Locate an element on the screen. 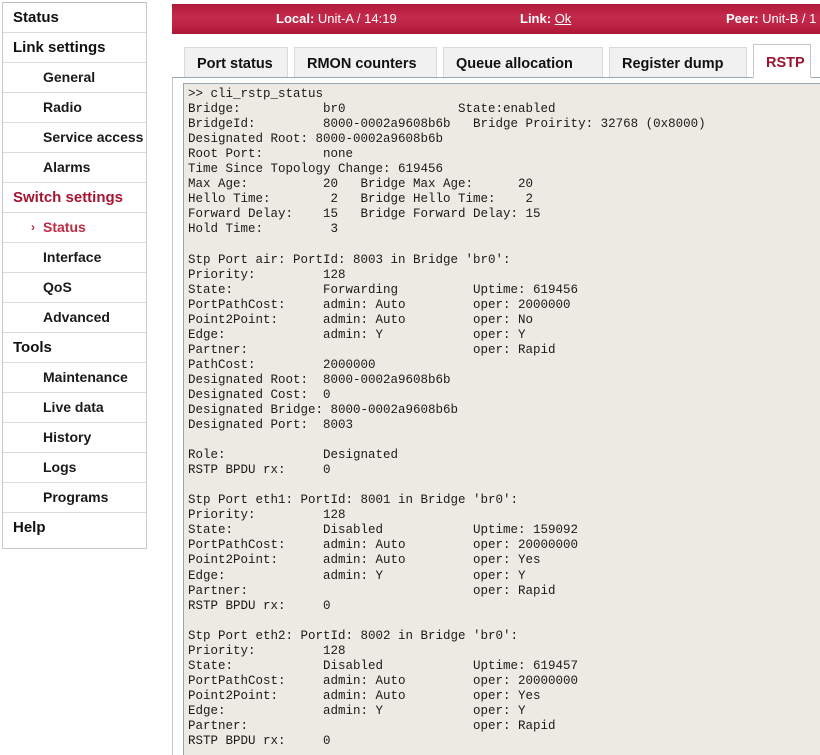 The width and height of the screenshot is (820, 755). peer-value: Unit-B / 1 is located at coordinates (787, 18).